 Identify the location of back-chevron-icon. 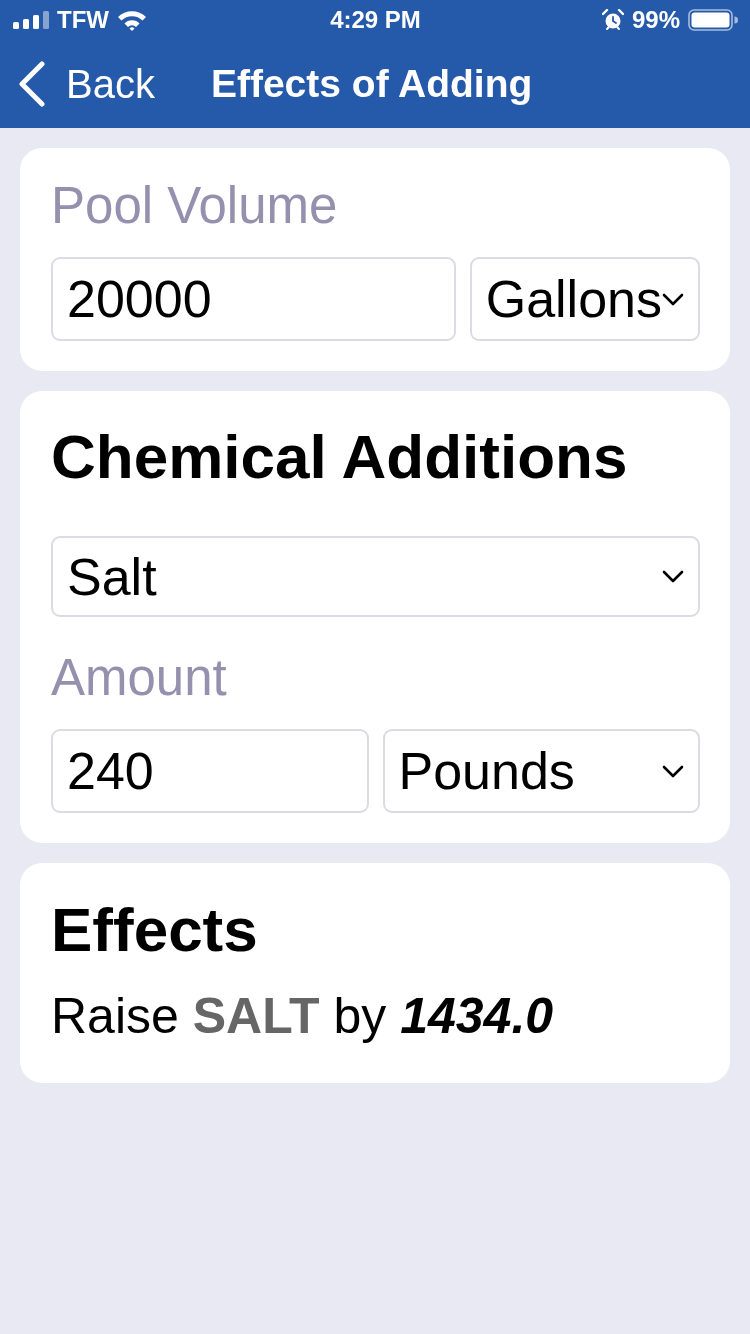
(32, 84).